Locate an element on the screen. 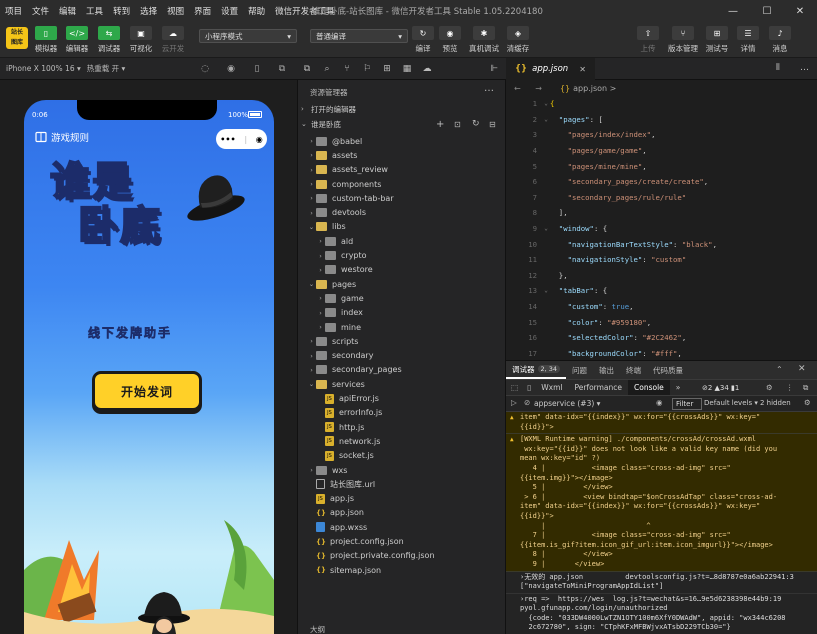 This screenshot has width=817, height=634. messages-button: ♪ 消息 is located at coordinates (780, 40).